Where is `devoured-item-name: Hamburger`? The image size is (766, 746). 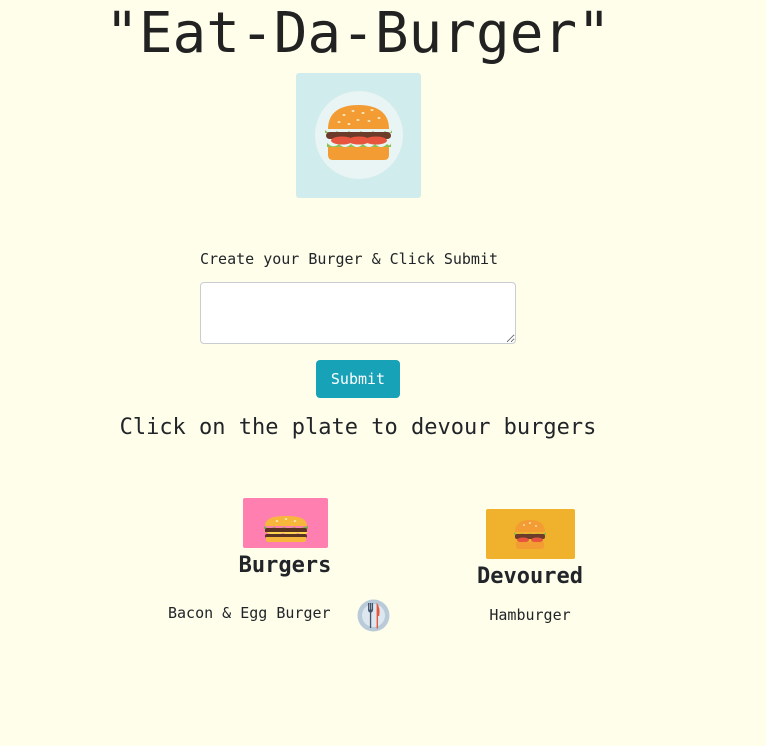 devoured-item-name: Hamburger is located at coordinates (530, 615).